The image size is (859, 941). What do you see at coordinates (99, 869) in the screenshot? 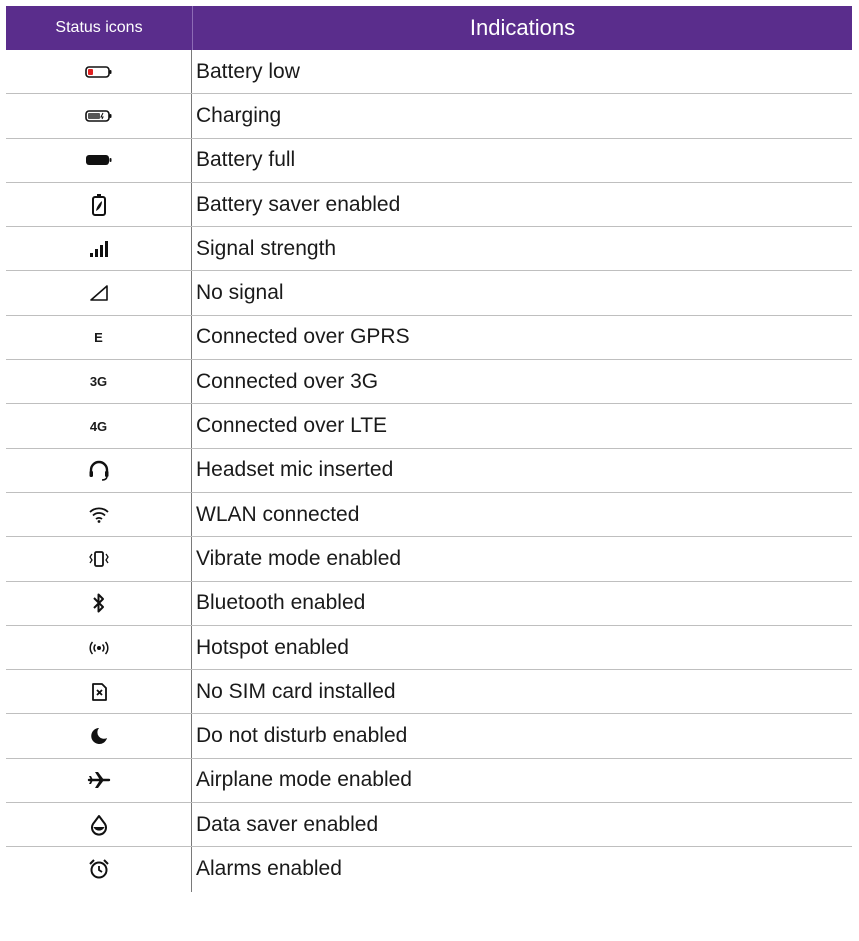
I see `alarm-icon` at bounding box center [99, 869].